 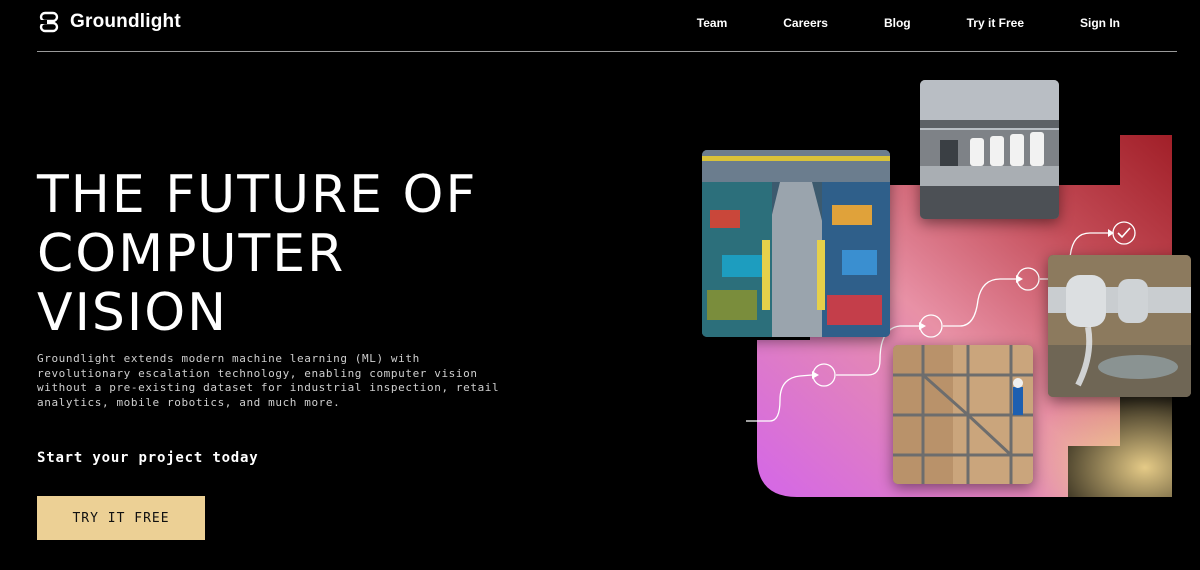 I want to click on brand-name: Groundlight, so click(x=125, y=21).